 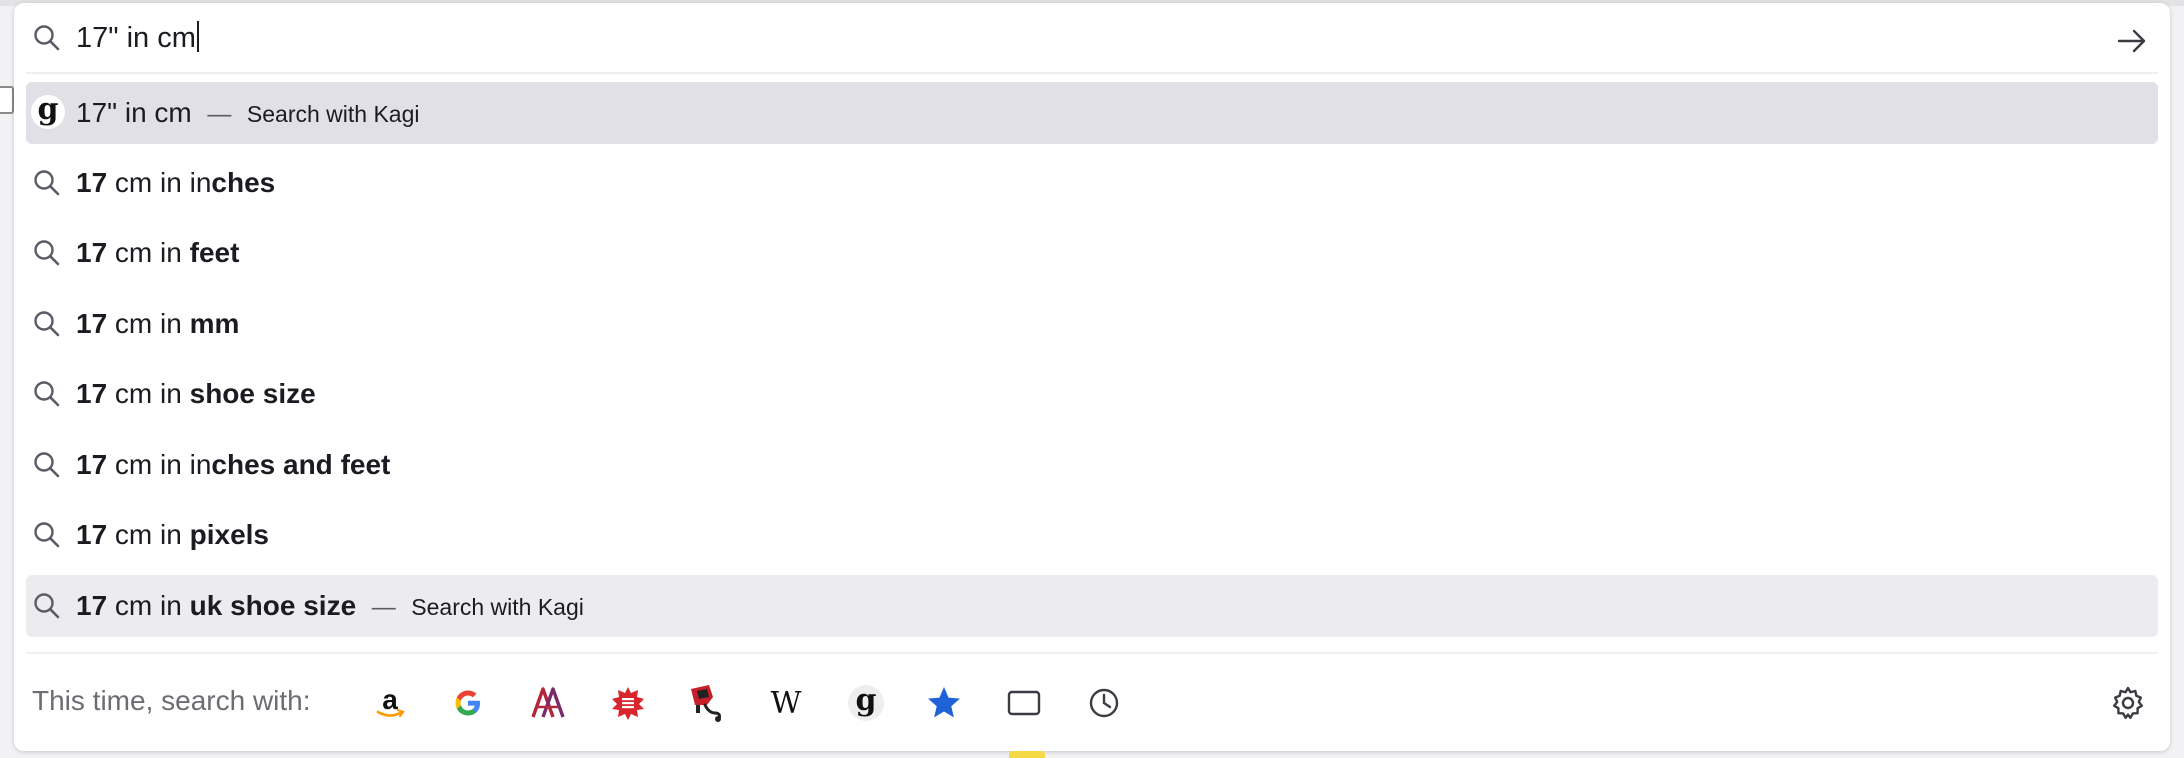 What do you see at coordinates (229, 534) in the screenshot?
I see `result-completion: pixels` at bounding box center [229, 534].